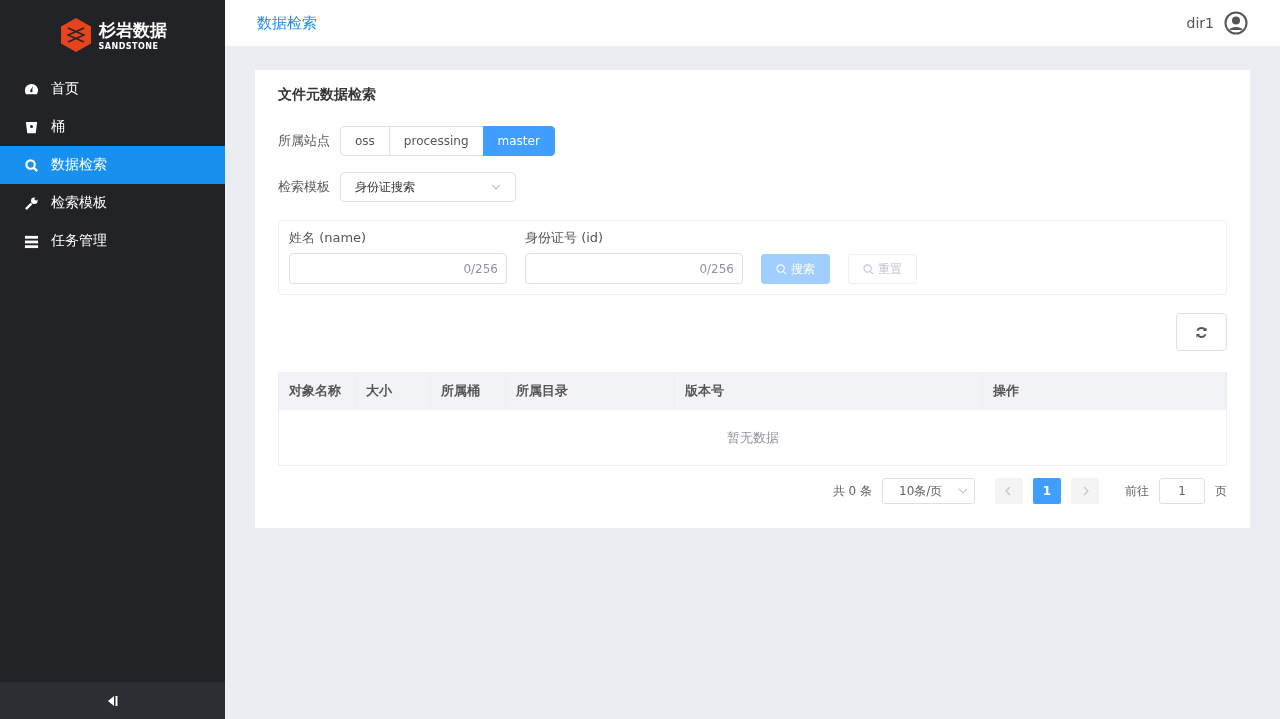 The height and width of the screenshot is (719, 1280). Describe the element at coordinates (112, 700) in the screenshot. I see `collapse-icon` at that location.